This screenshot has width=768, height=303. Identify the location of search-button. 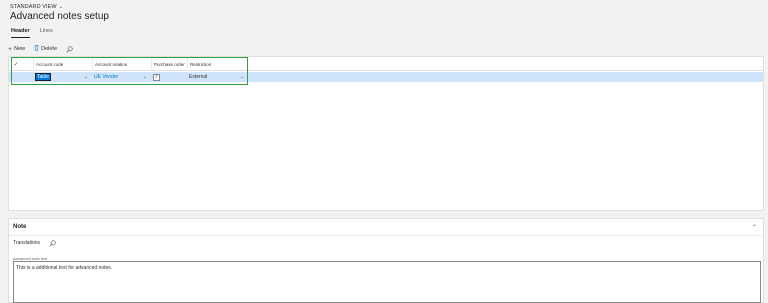
(69, 49).